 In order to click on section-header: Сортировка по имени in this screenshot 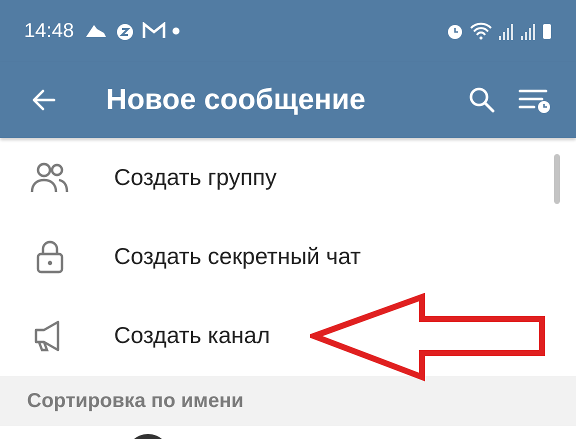, I will do `click(288, 401)`.